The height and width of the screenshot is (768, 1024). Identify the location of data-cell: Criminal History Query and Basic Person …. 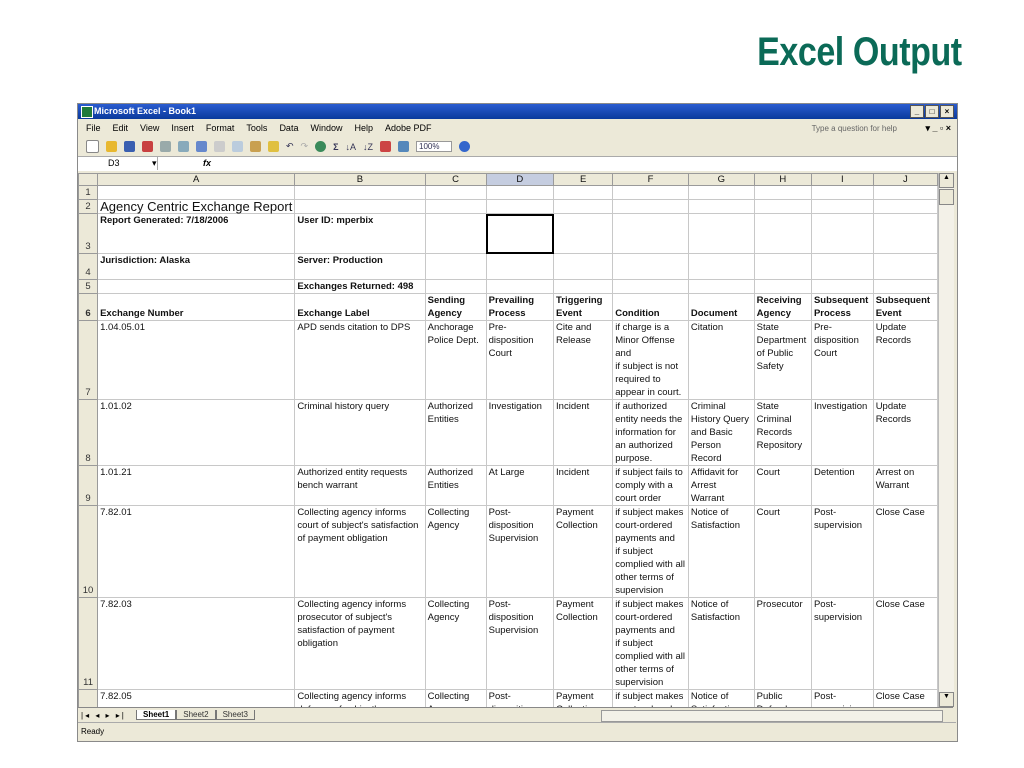
(721, 432).